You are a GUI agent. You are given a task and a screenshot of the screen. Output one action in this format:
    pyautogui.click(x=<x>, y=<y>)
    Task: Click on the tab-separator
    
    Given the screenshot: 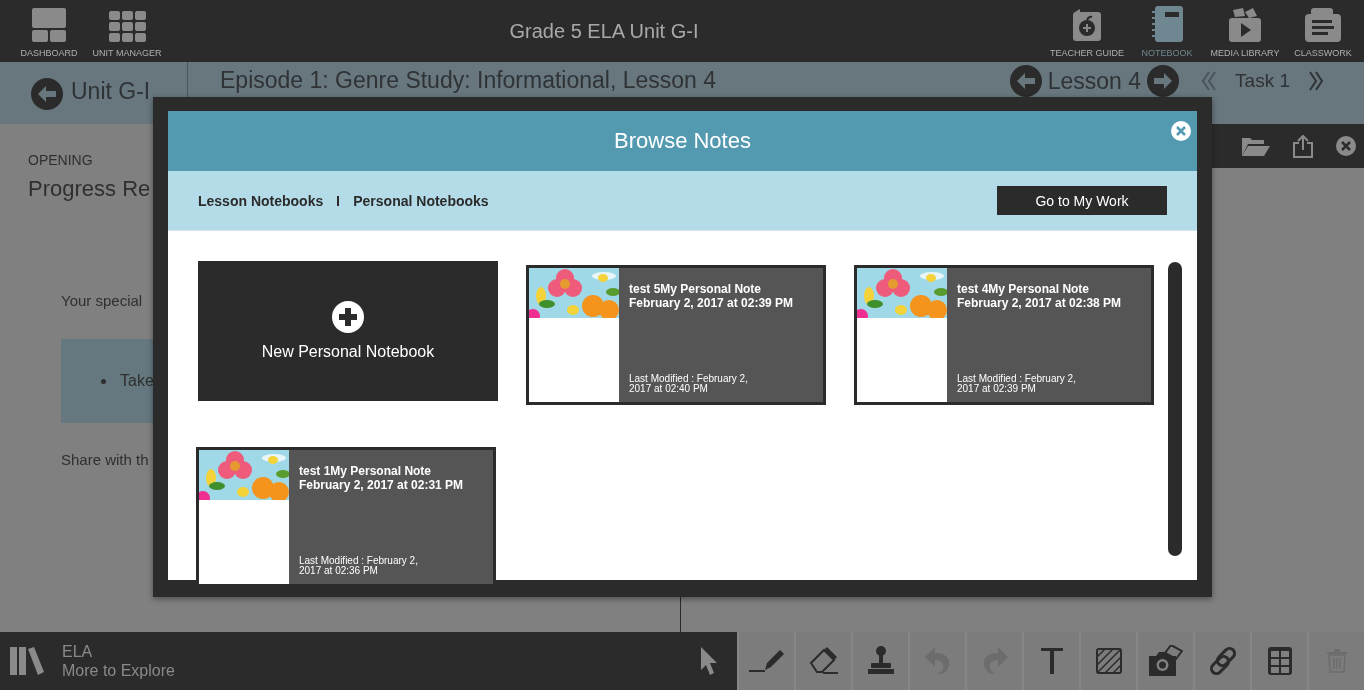 What is the action you would take?
    pyautogui.click(x=338, y=200)
    